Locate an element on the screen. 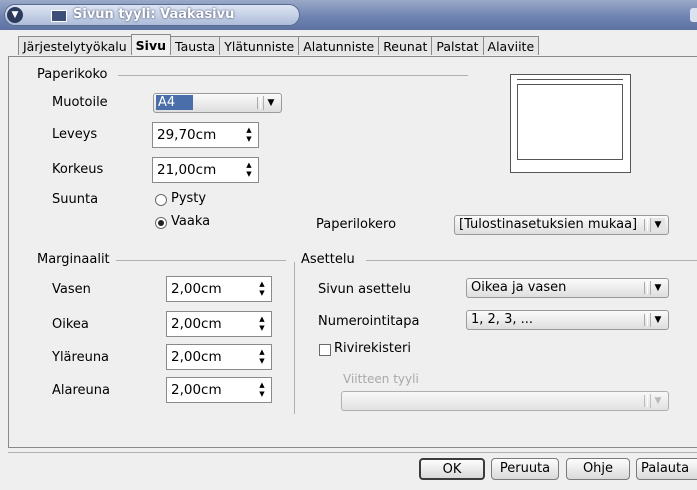  preview-margin-box is located at coordinates (570, 122).